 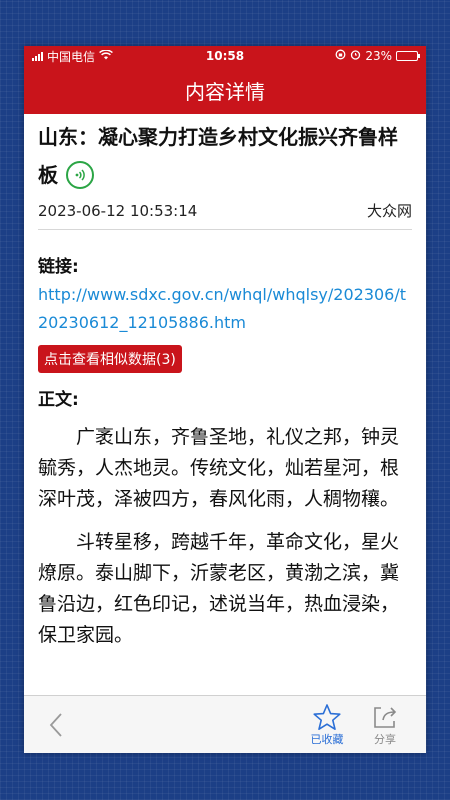 I want to click on bottom-toolbar: 已收藏 分享, so click(x=225, y=724).